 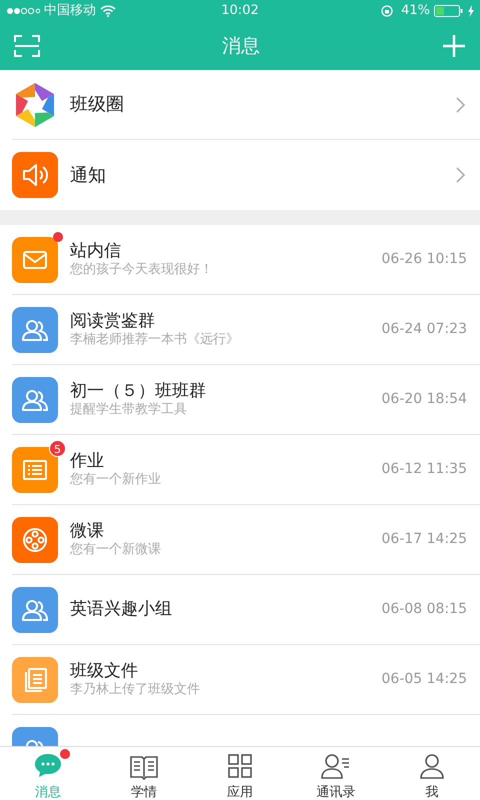 I want to click on message-item: 班级文件 李乃林上传了班级文件 06-05 14:25, so click(x=246, y=680).